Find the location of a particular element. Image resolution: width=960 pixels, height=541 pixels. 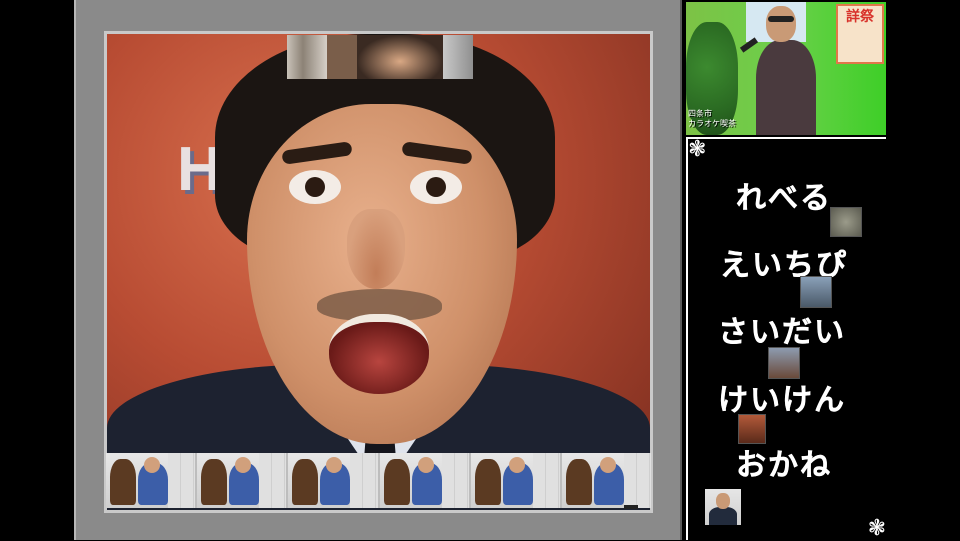

poster: 詳祭 is located at coordinates (860, 34).